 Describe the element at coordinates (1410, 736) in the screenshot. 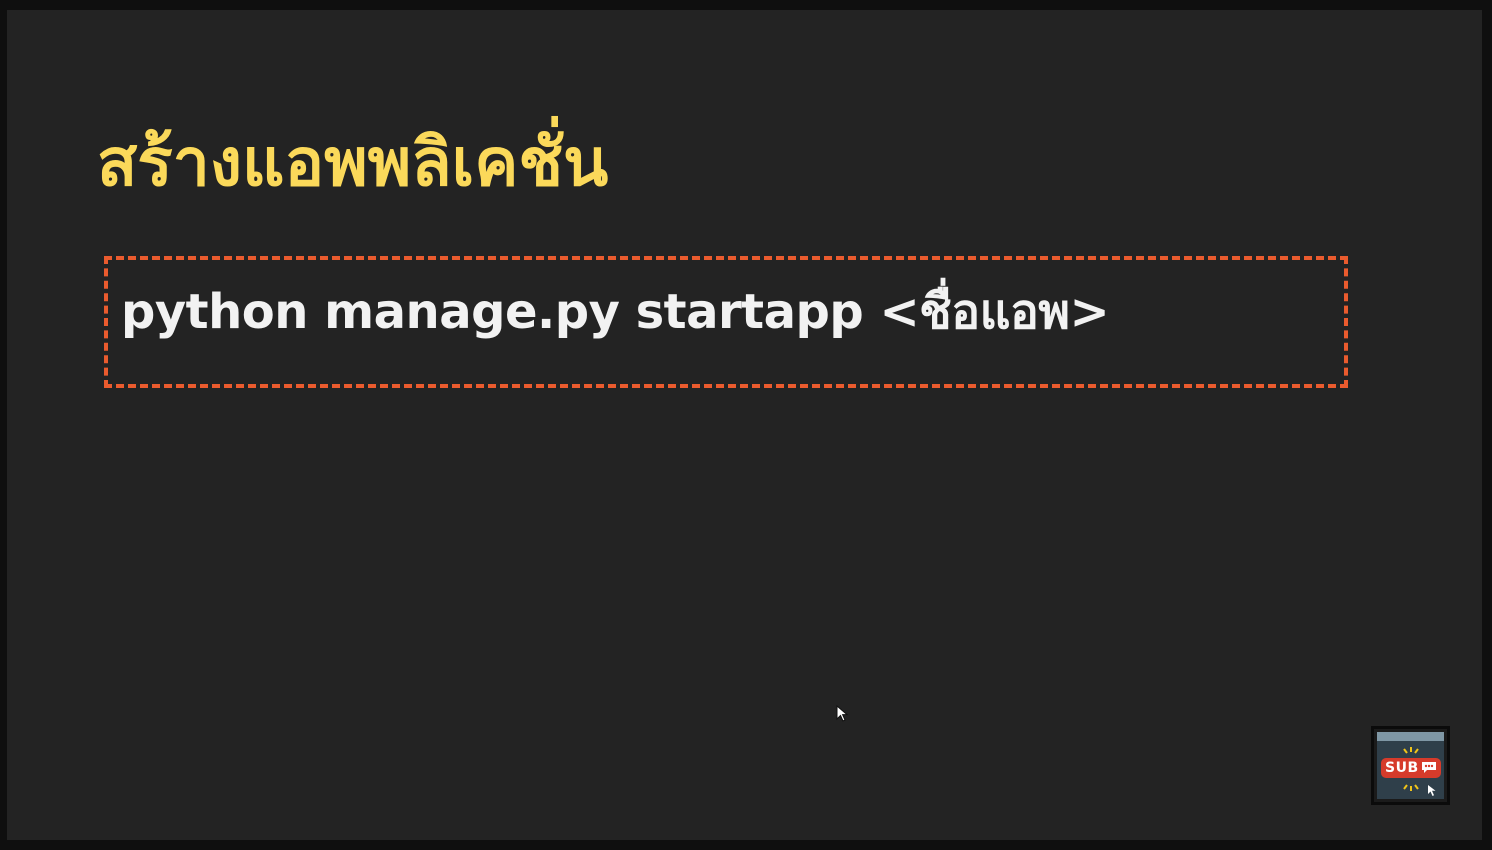

I see `subscribe-badge-titlebar` at that location.